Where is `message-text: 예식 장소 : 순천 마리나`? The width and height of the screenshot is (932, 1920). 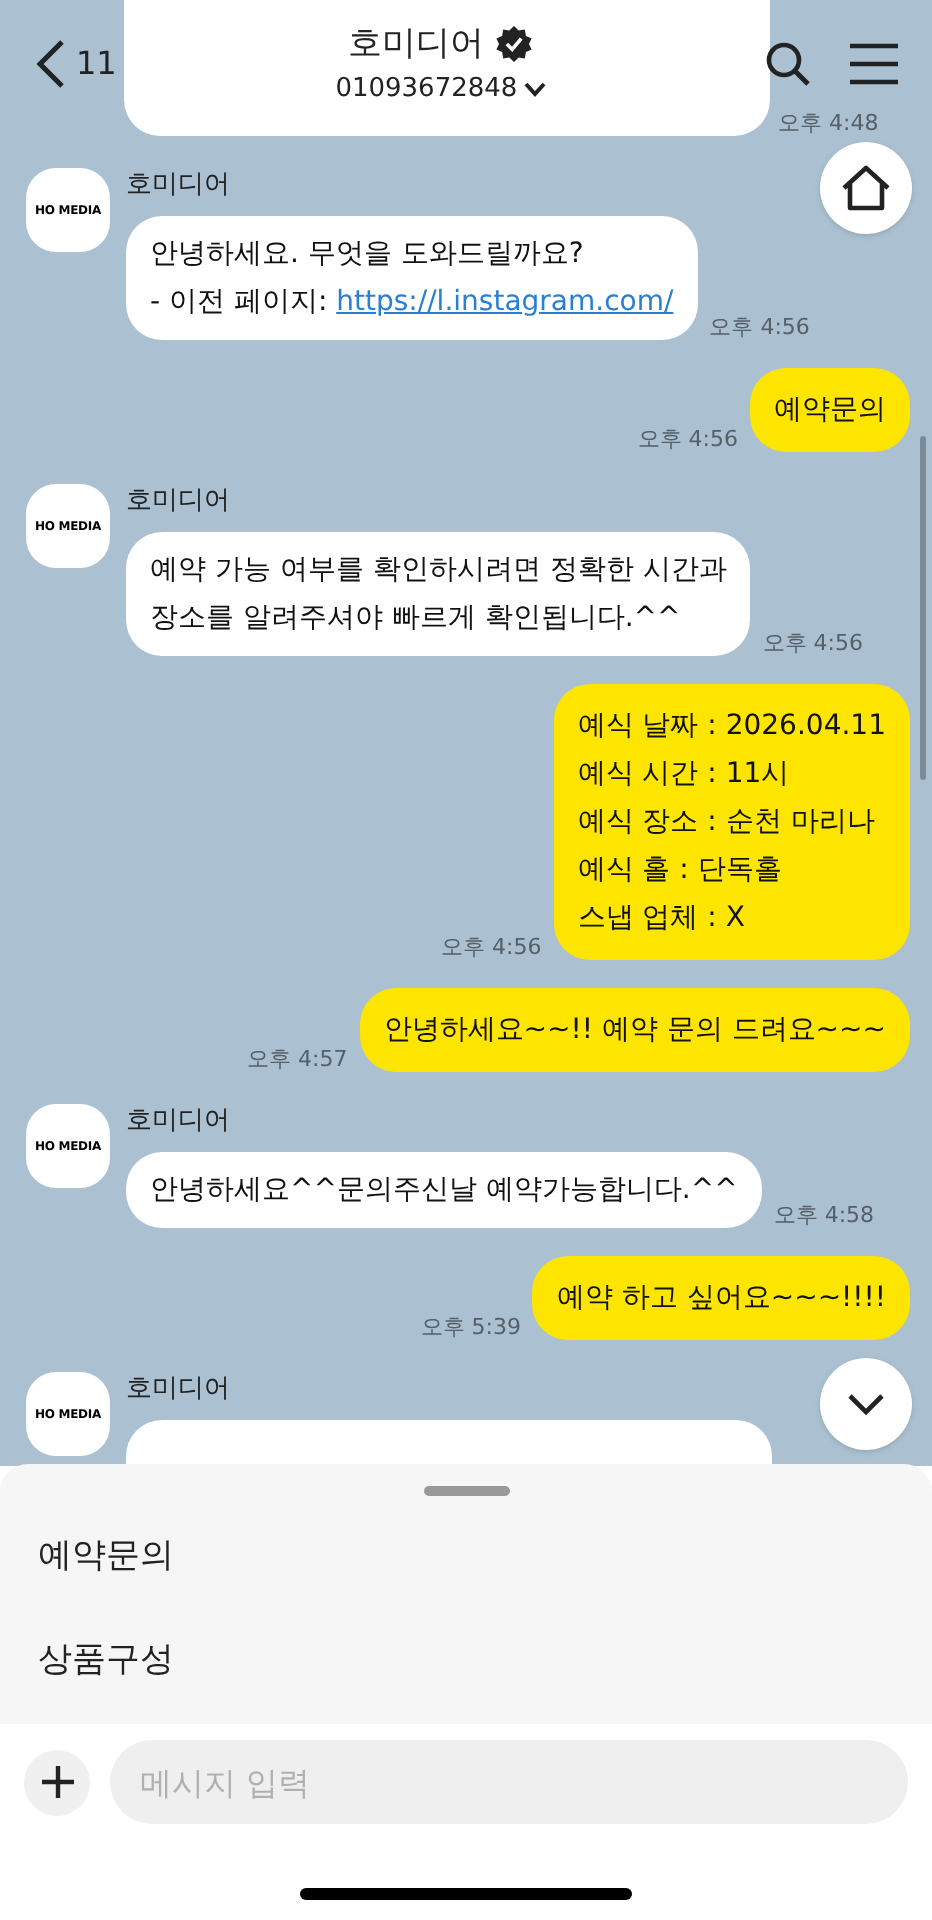
message-text: 예식 장소 : 순천 마리나 is located at coordinates (727, 823).